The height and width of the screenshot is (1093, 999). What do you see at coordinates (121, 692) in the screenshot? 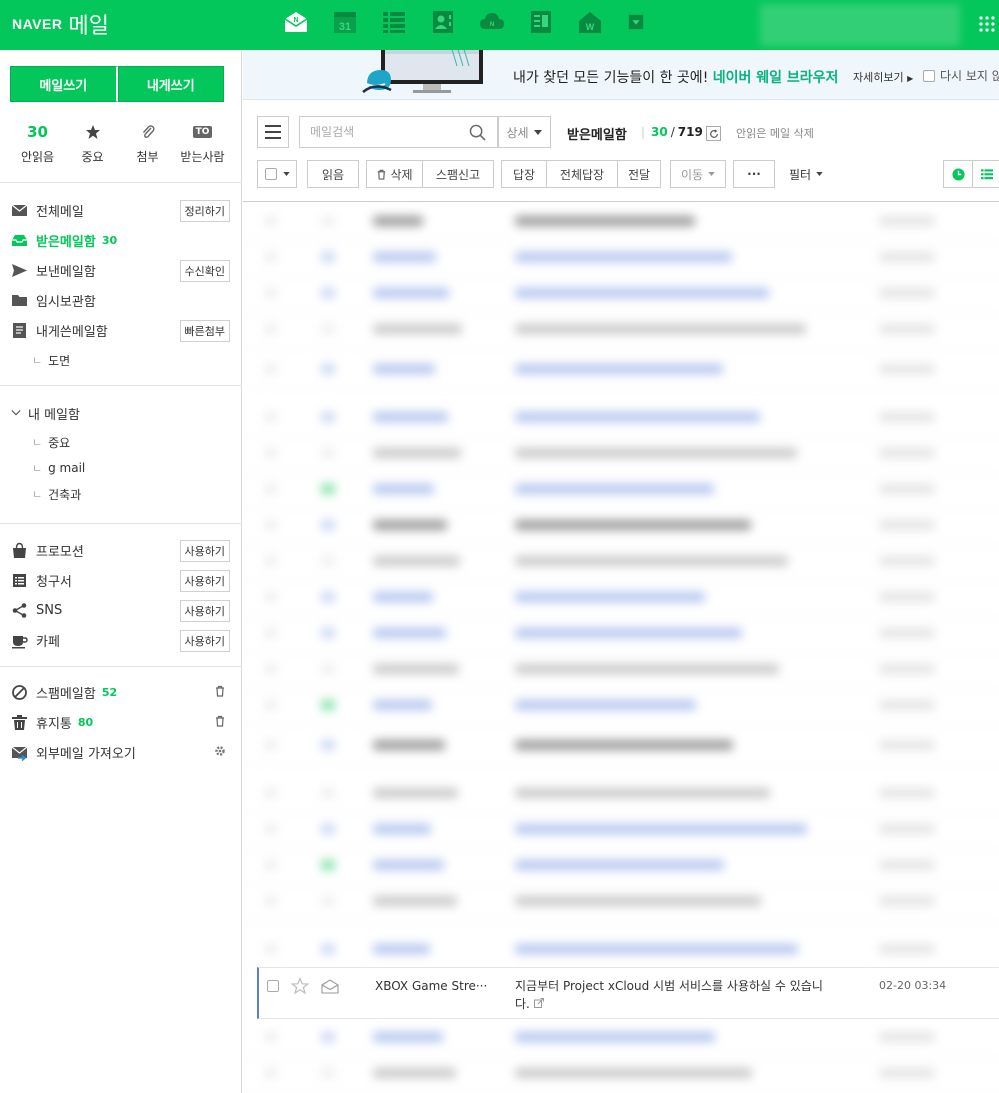
I see `folder-spam: 스팸메일함 52` at bounding box center [121, 692].